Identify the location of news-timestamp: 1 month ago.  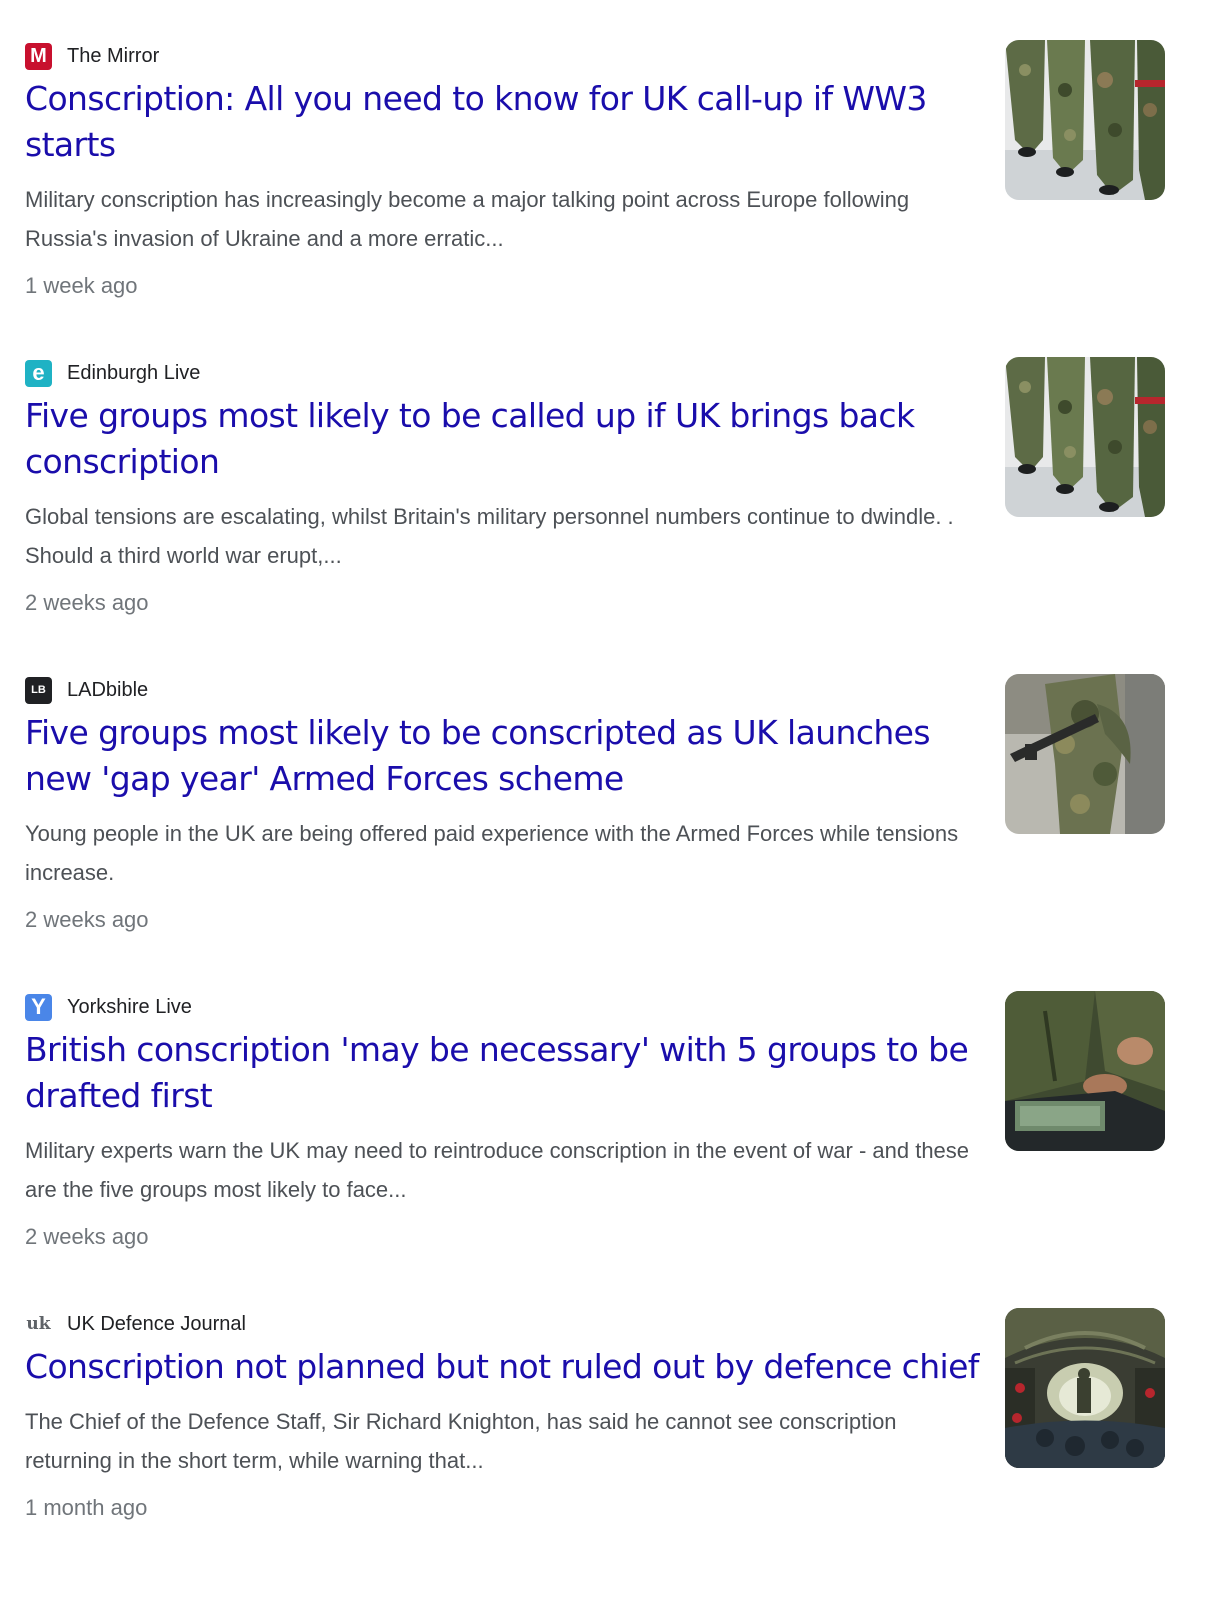
(86, 1507).